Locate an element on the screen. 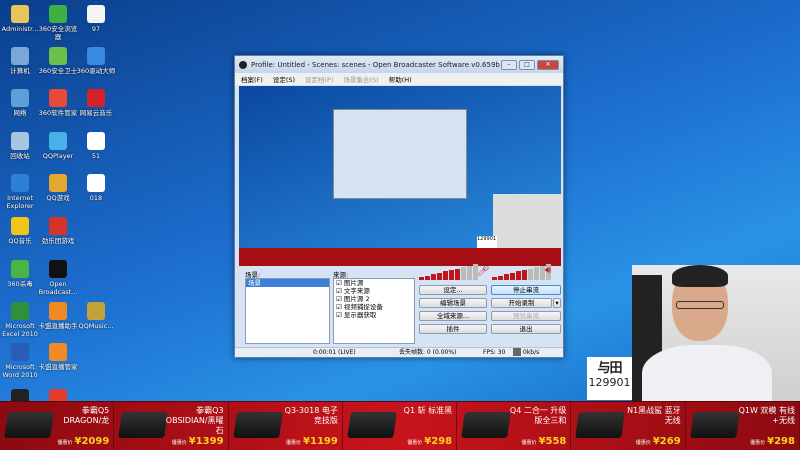  desktop-icon: 卡盟直播管家 is located at coordinates (58, 356).